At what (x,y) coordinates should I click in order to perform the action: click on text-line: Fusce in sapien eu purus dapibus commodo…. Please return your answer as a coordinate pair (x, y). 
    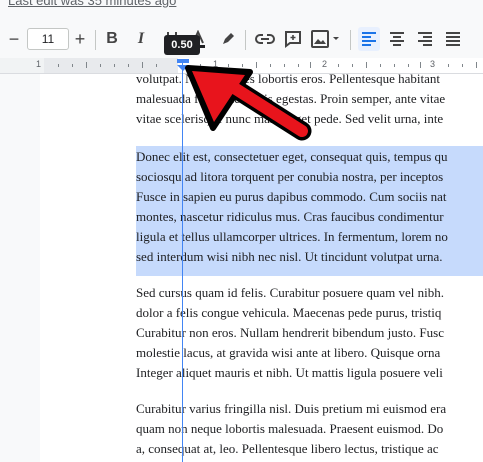
    Looking at the image, I should click on (291, 196).